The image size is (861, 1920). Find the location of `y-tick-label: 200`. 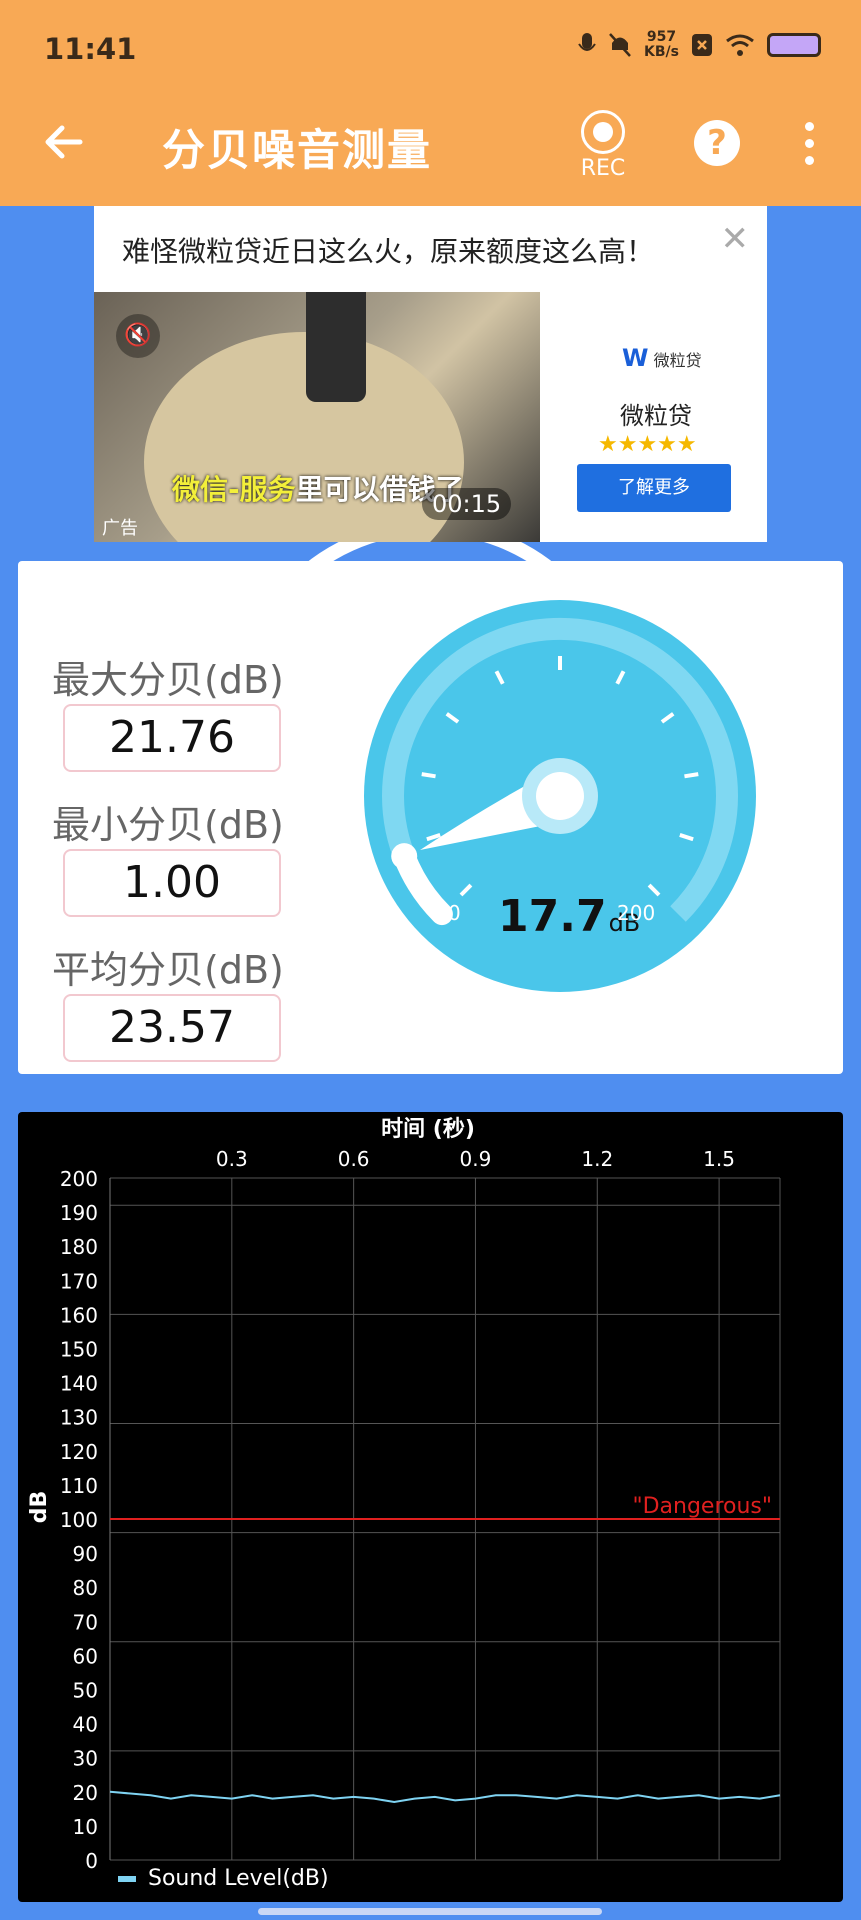

y-tick-label: 200 is located at coordinates (79, 1179).